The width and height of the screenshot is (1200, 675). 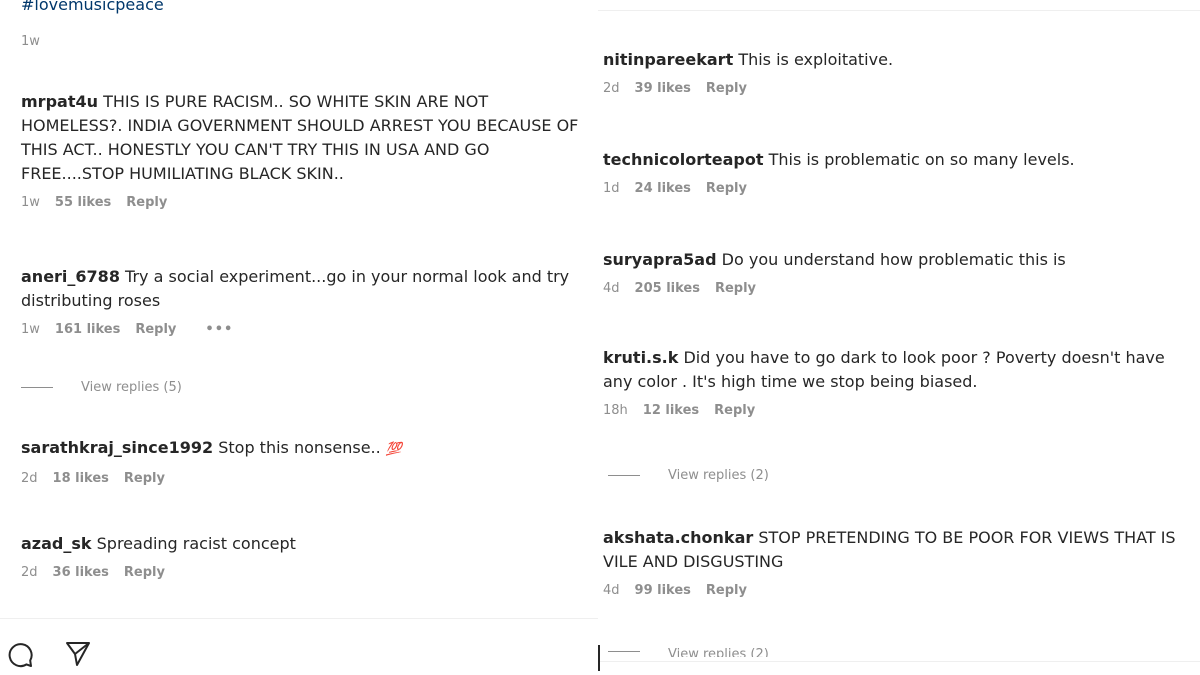 I want to click on comment-likes: 205 likes, so click(x=667, y=288).